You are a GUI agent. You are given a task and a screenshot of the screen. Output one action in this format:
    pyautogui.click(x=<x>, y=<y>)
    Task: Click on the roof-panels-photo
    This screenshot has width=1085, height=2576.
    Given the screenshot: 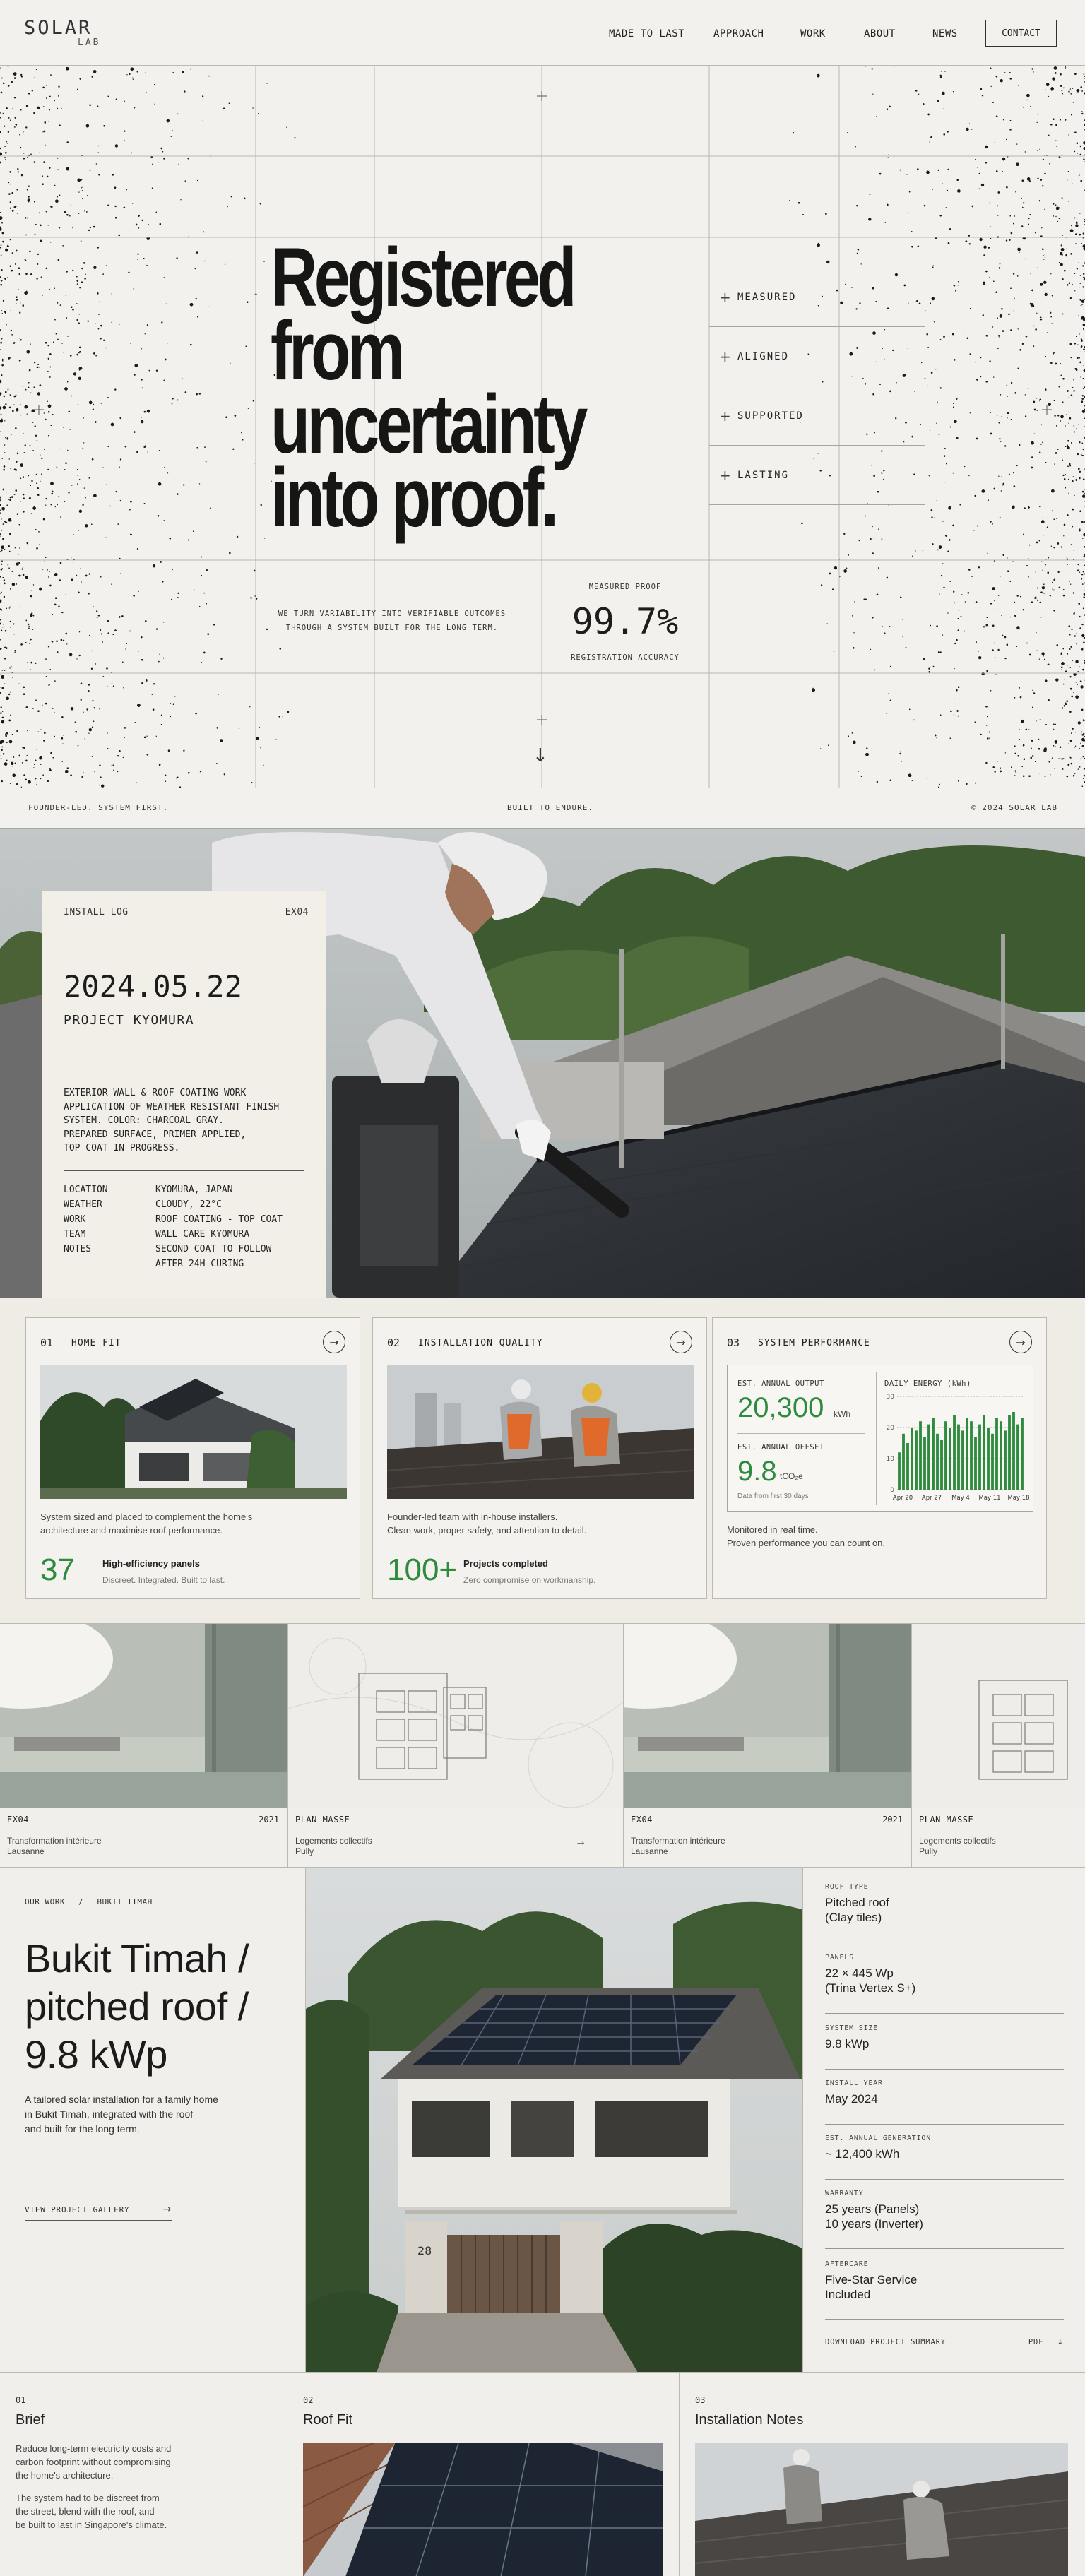 What is the action you would take?
    pyautogui.click(x=483, y=2509)
    